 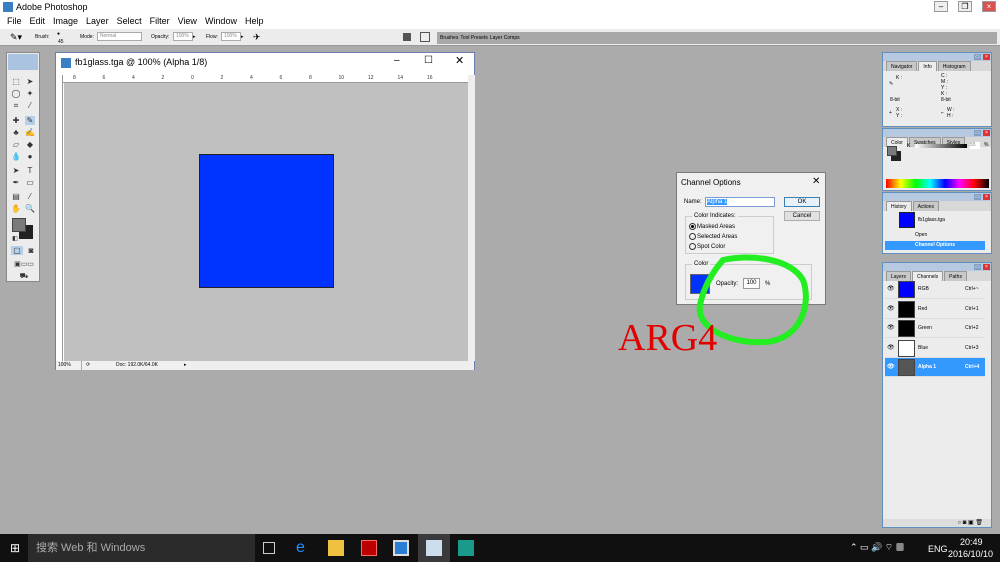 What do you see at coordinates (65, 21) in the screenshot?
I see `menu-image: Image` at bounding box center [65, 21].